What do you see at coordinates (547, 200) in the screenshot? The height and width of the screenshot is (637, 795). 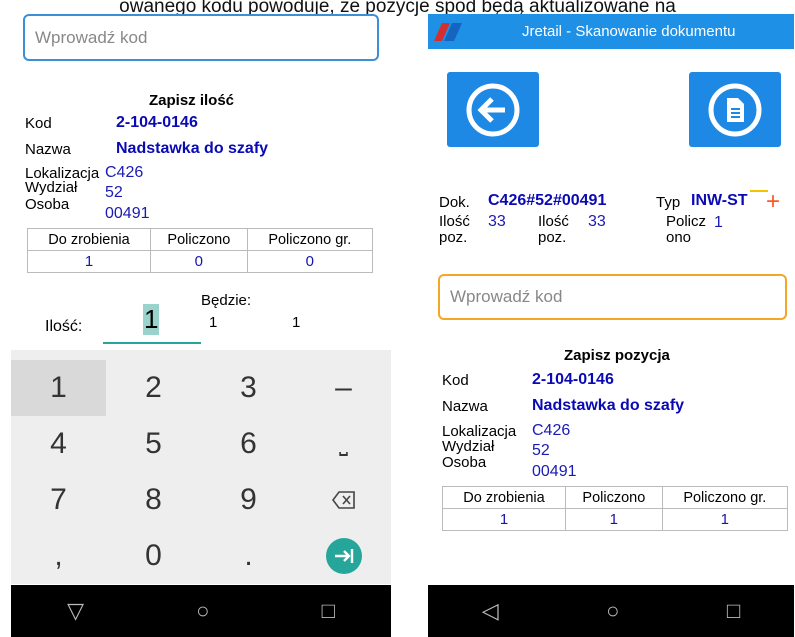 I see `dok-value: C426#52#00491` at bounding box center [547, 200].